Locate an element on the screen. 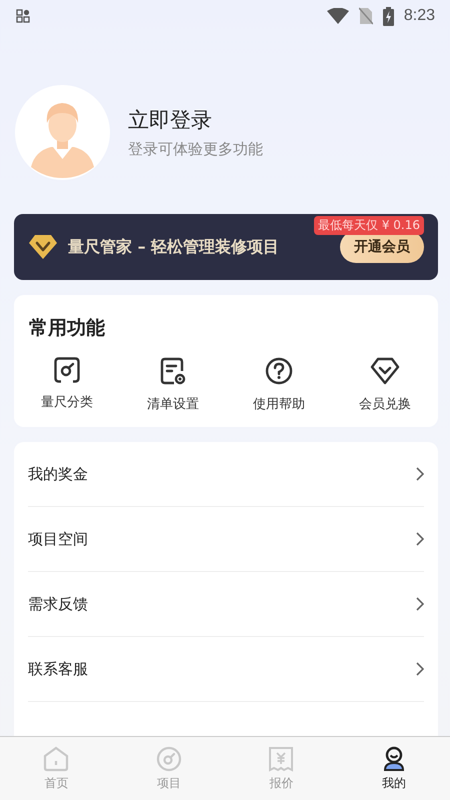 The height and width of the screenshot is (800, 450). price-badge: 最低每天仅 ¥ 0.16 is located at coordinates (369, 225).